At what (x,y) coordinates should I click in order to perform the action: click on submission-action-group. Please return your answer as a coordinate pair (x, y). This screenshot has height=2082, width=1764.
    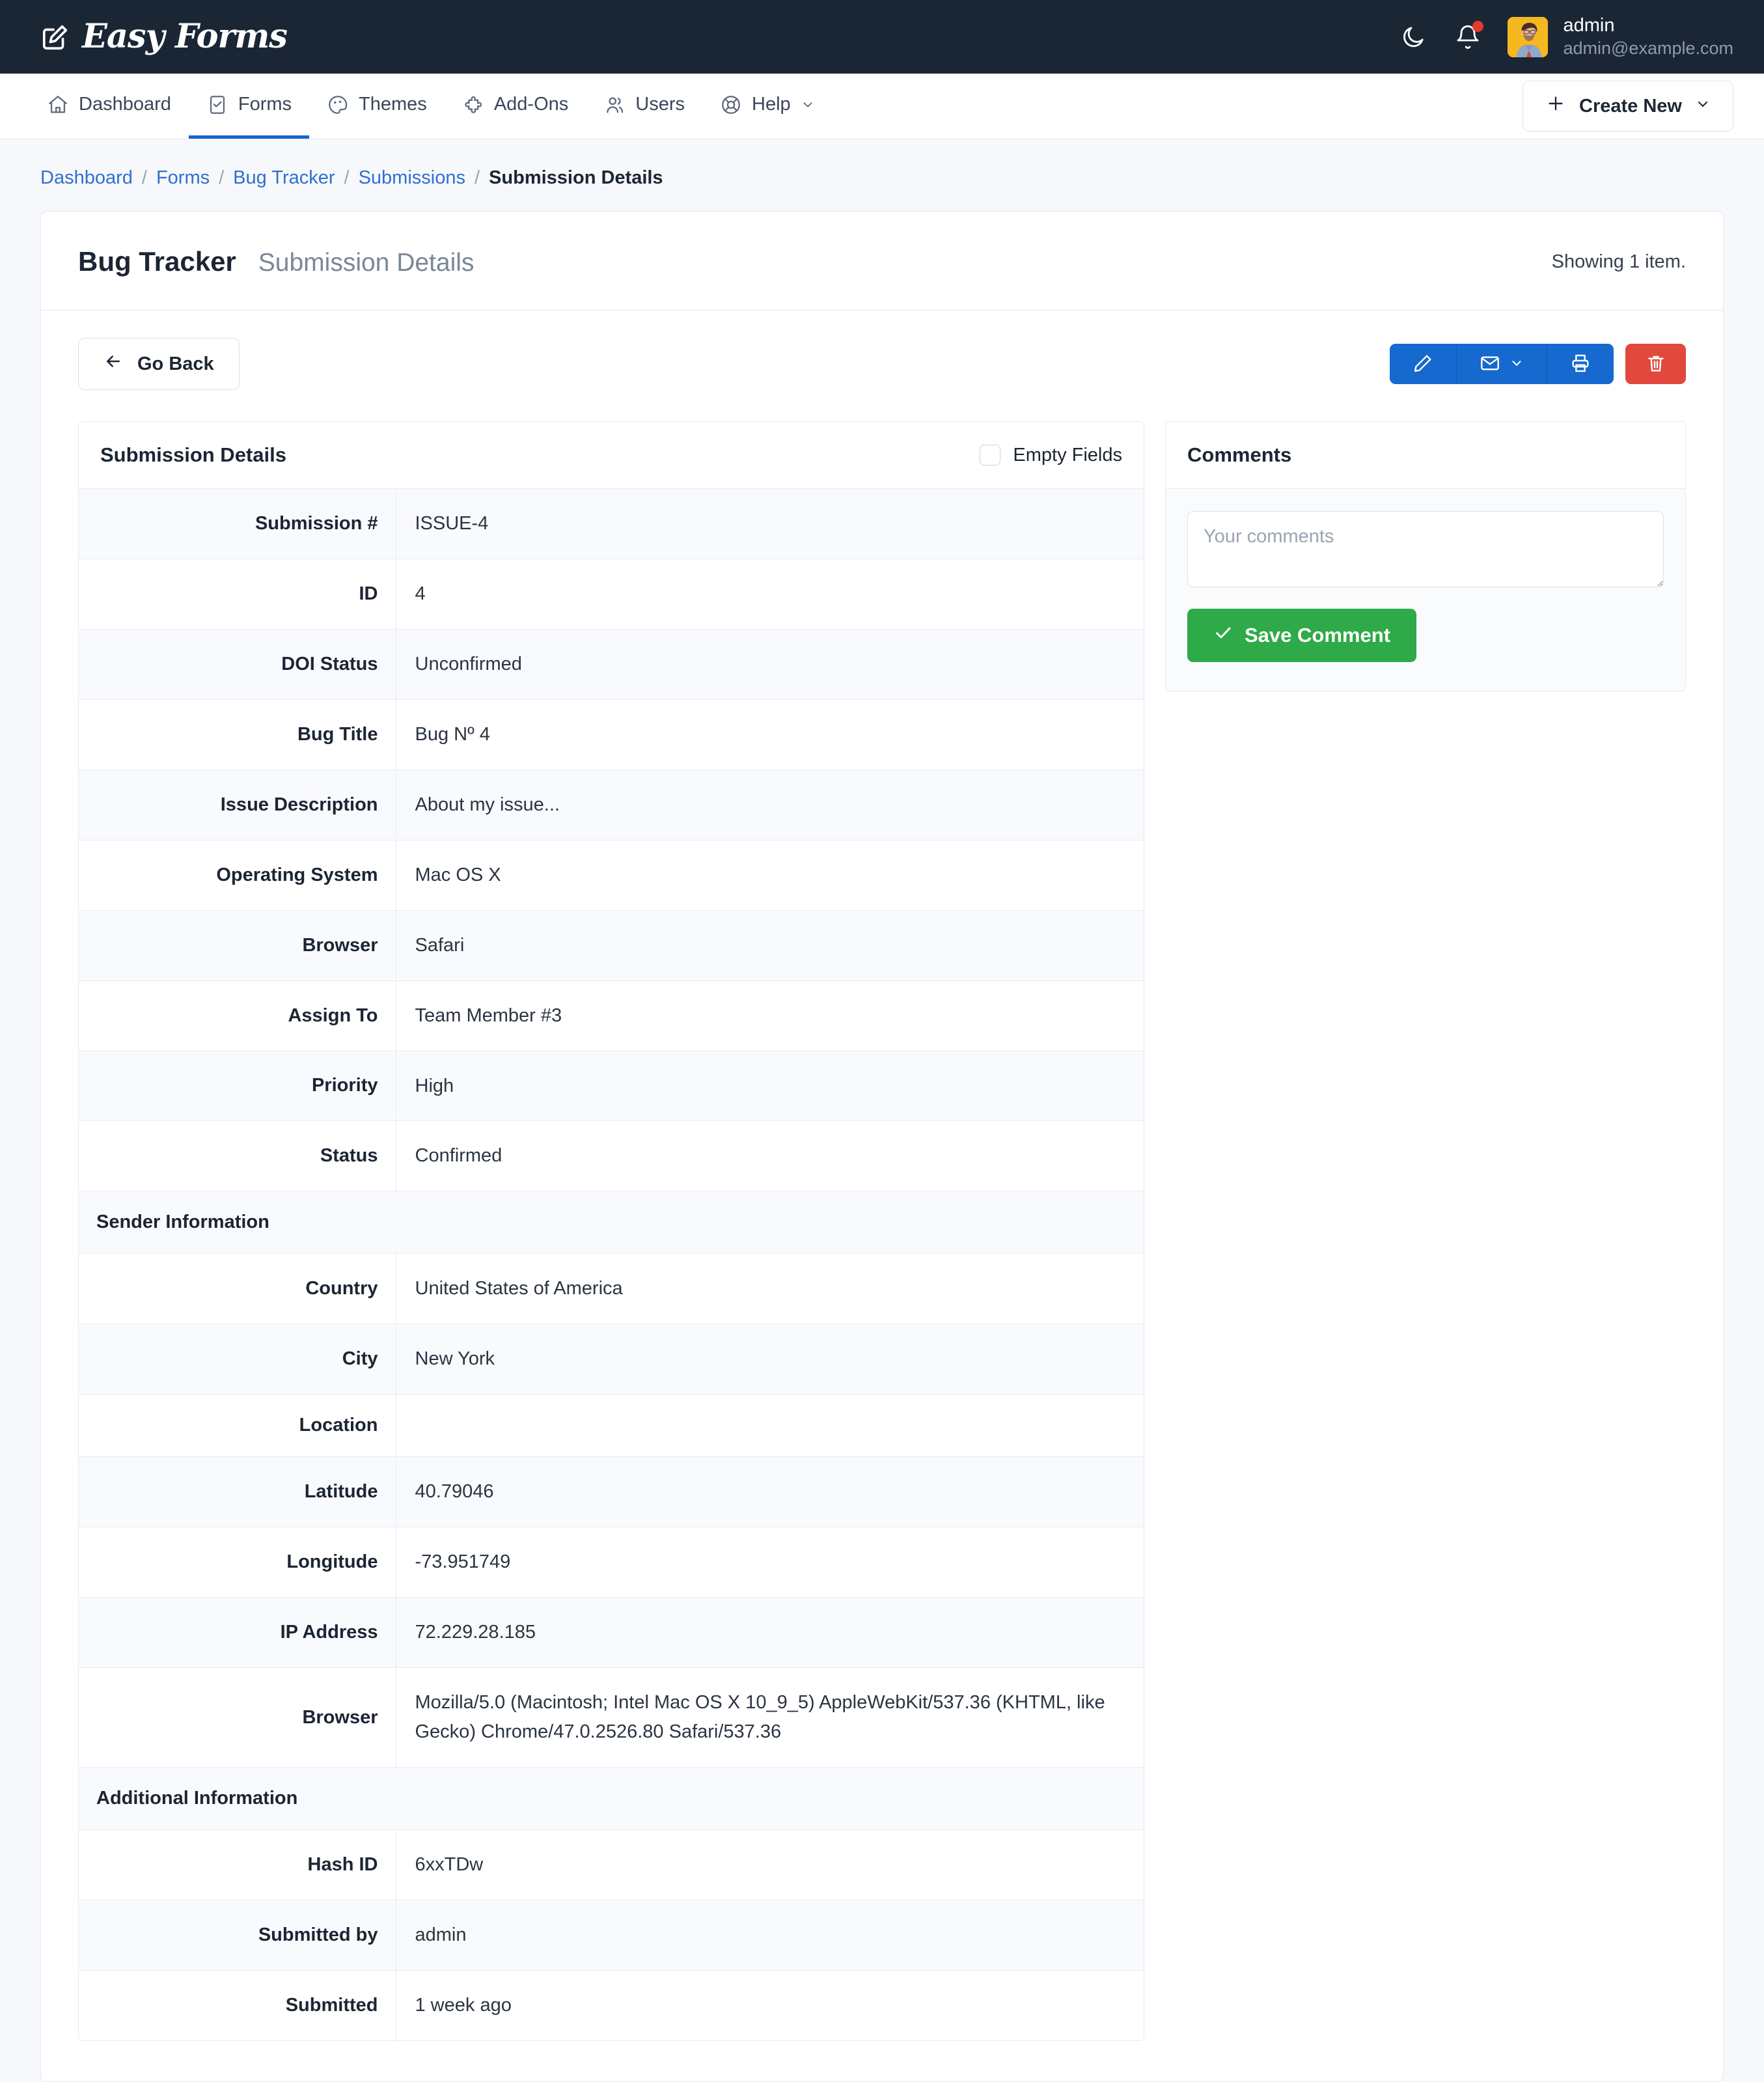
    Looking at the image, I should click on (1502, 364).